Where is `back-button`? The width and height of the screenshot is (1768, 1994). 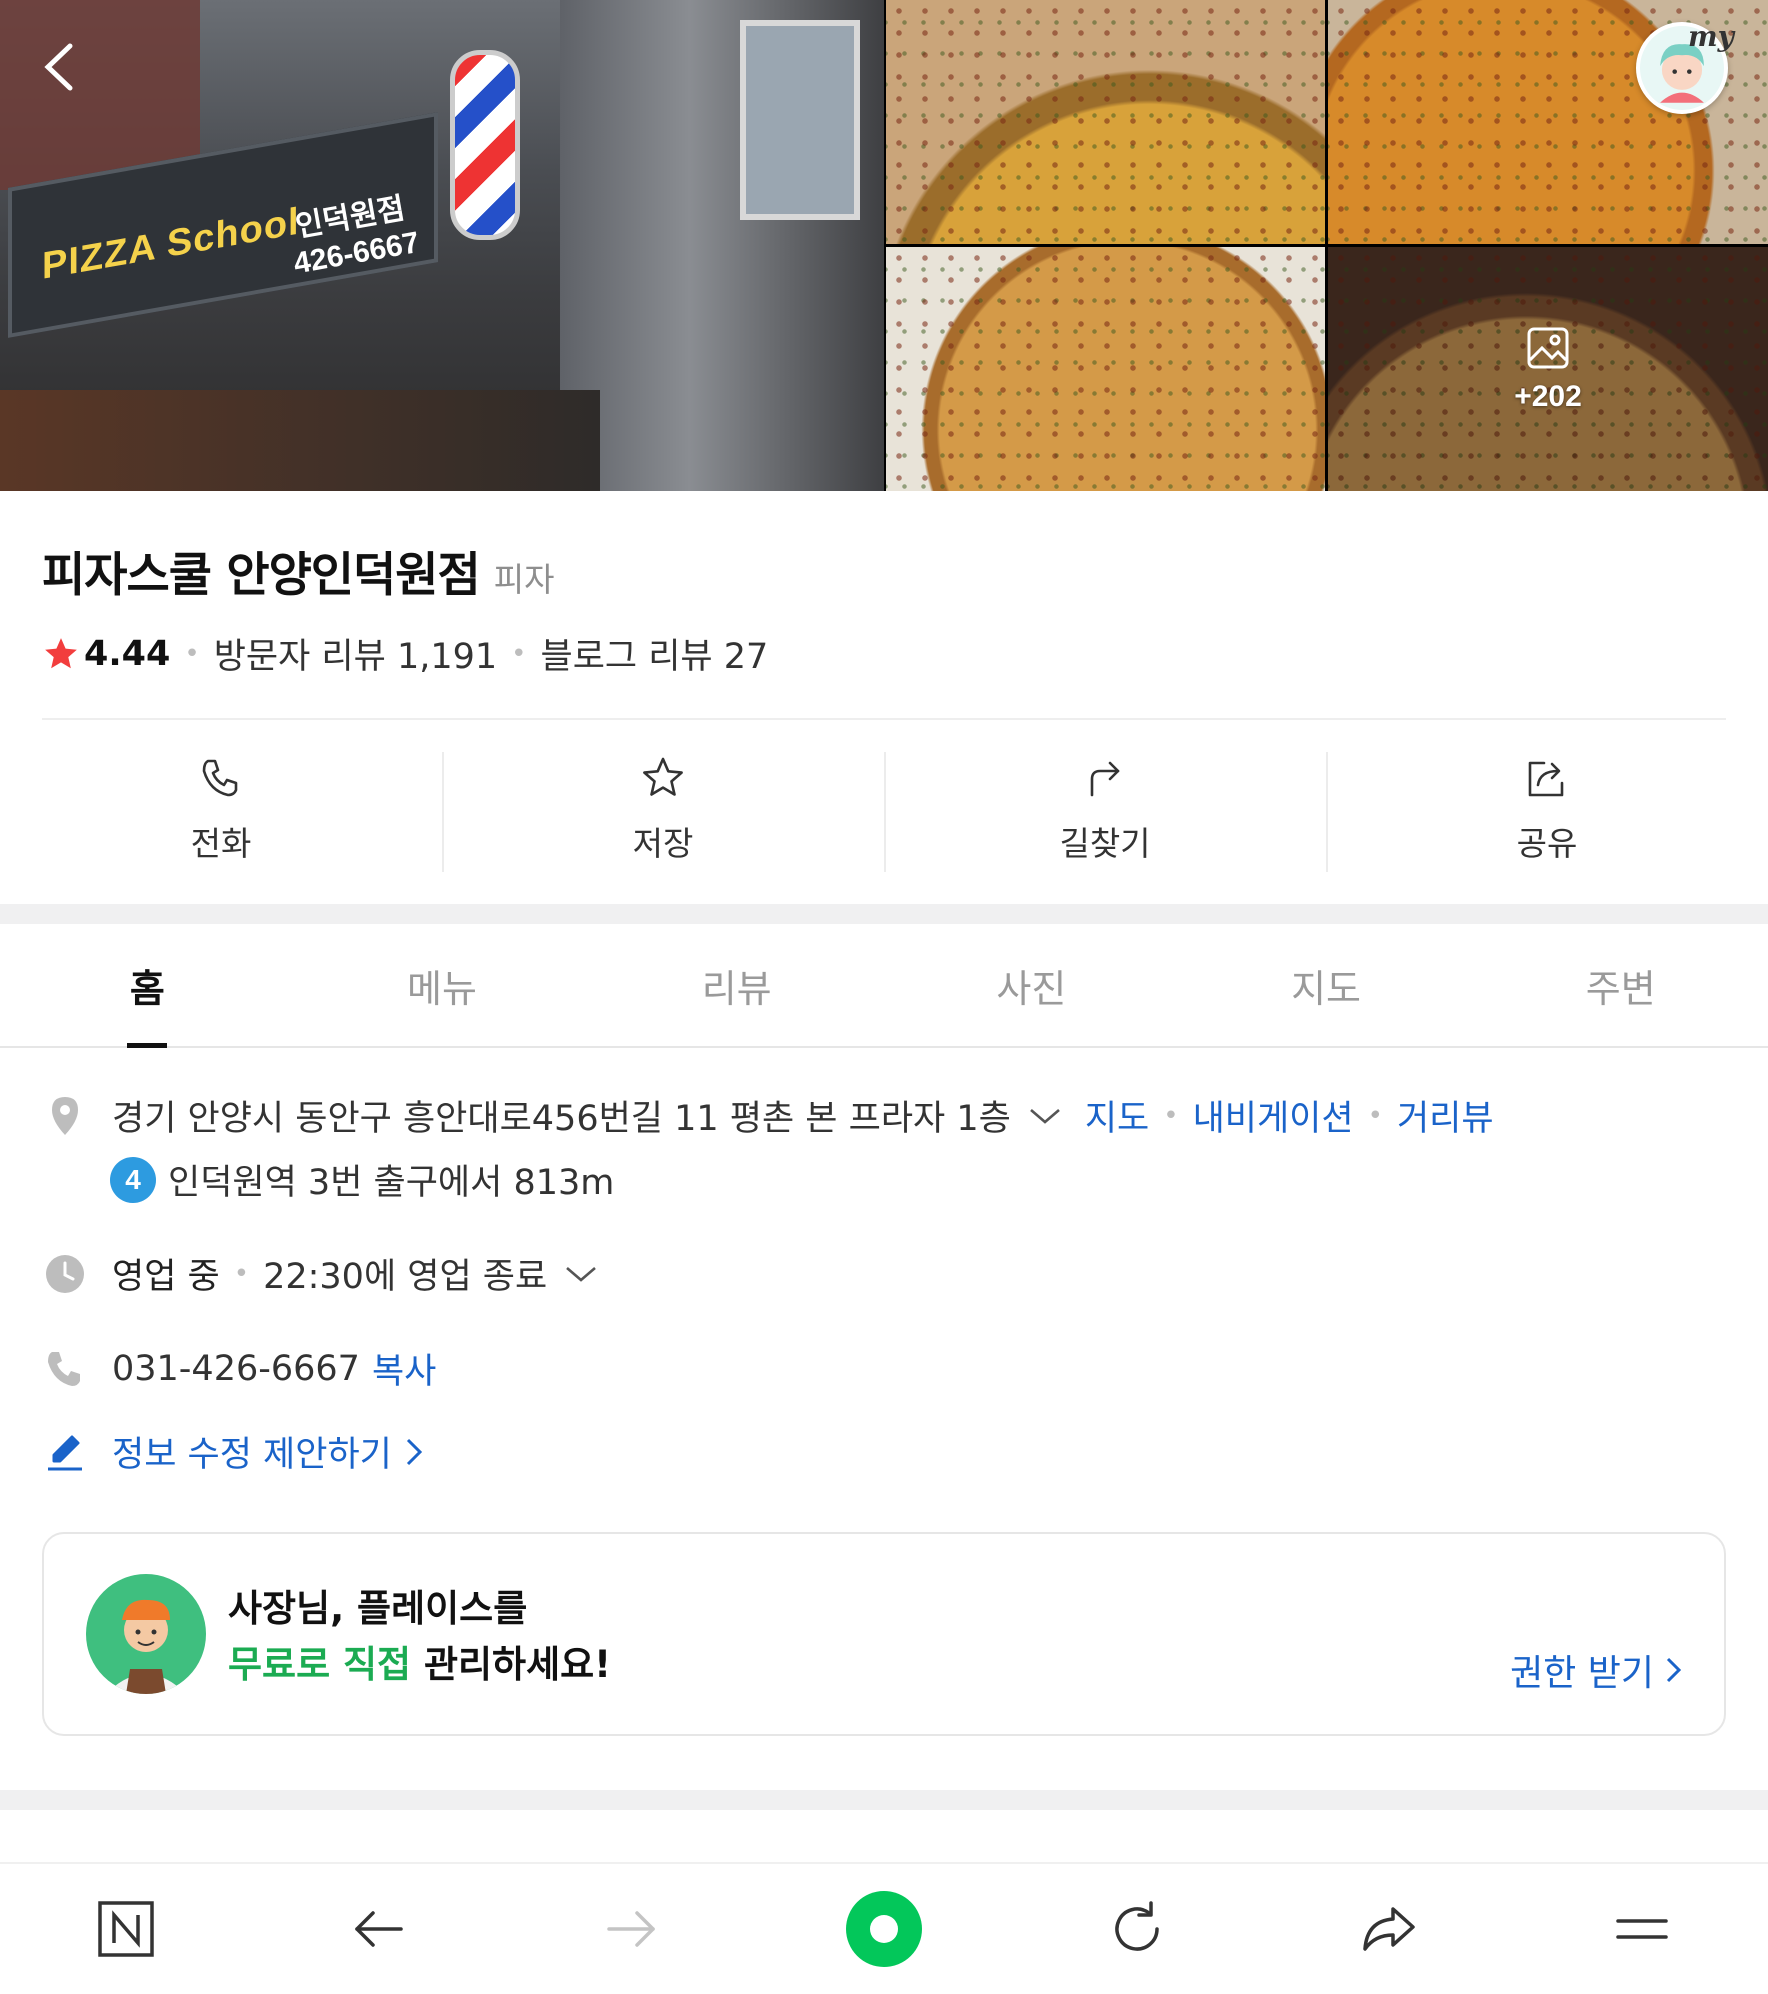 back-button is located at coordinates (62, 67).